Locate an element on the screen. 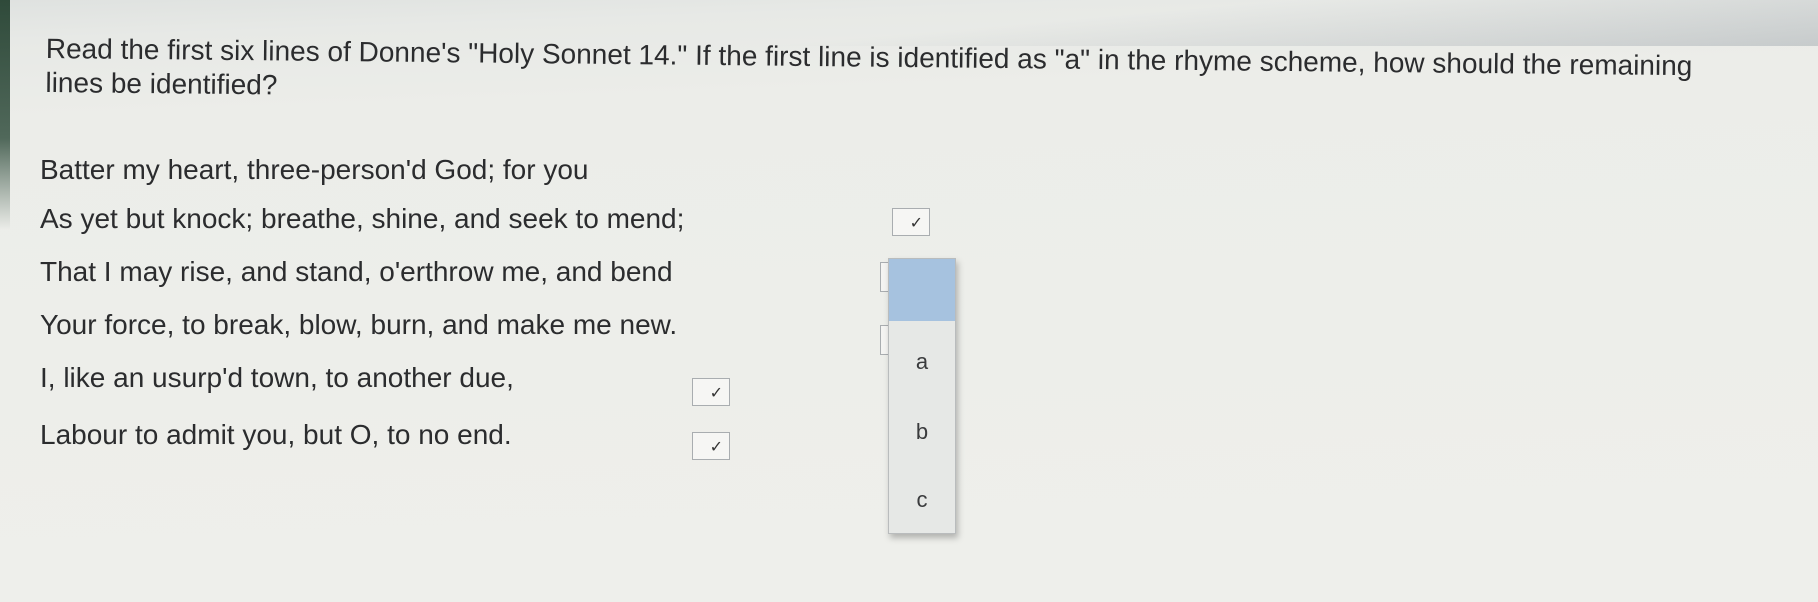  dropdown-option-blank is located at coordinates (922, 290).